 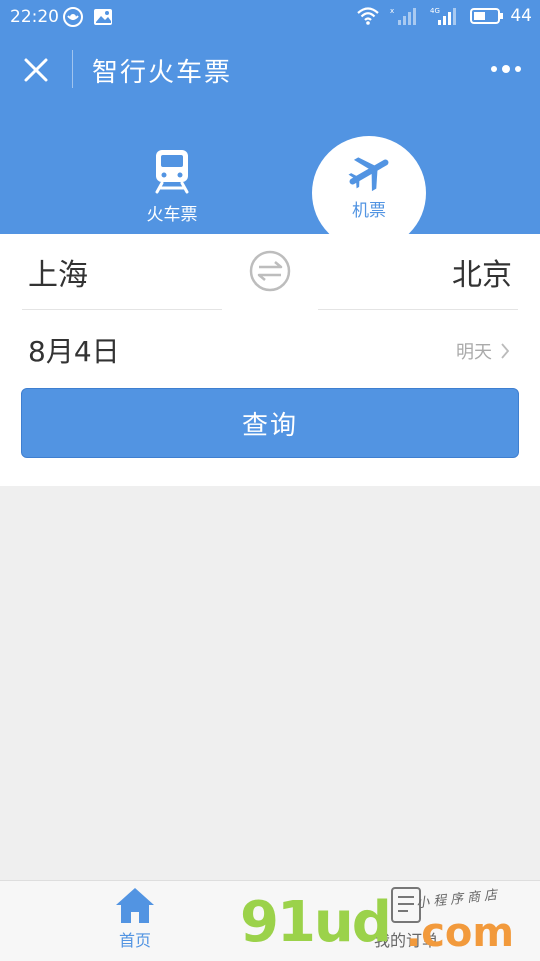 I want to click on svg-text: x, so click(x=392, y=11).